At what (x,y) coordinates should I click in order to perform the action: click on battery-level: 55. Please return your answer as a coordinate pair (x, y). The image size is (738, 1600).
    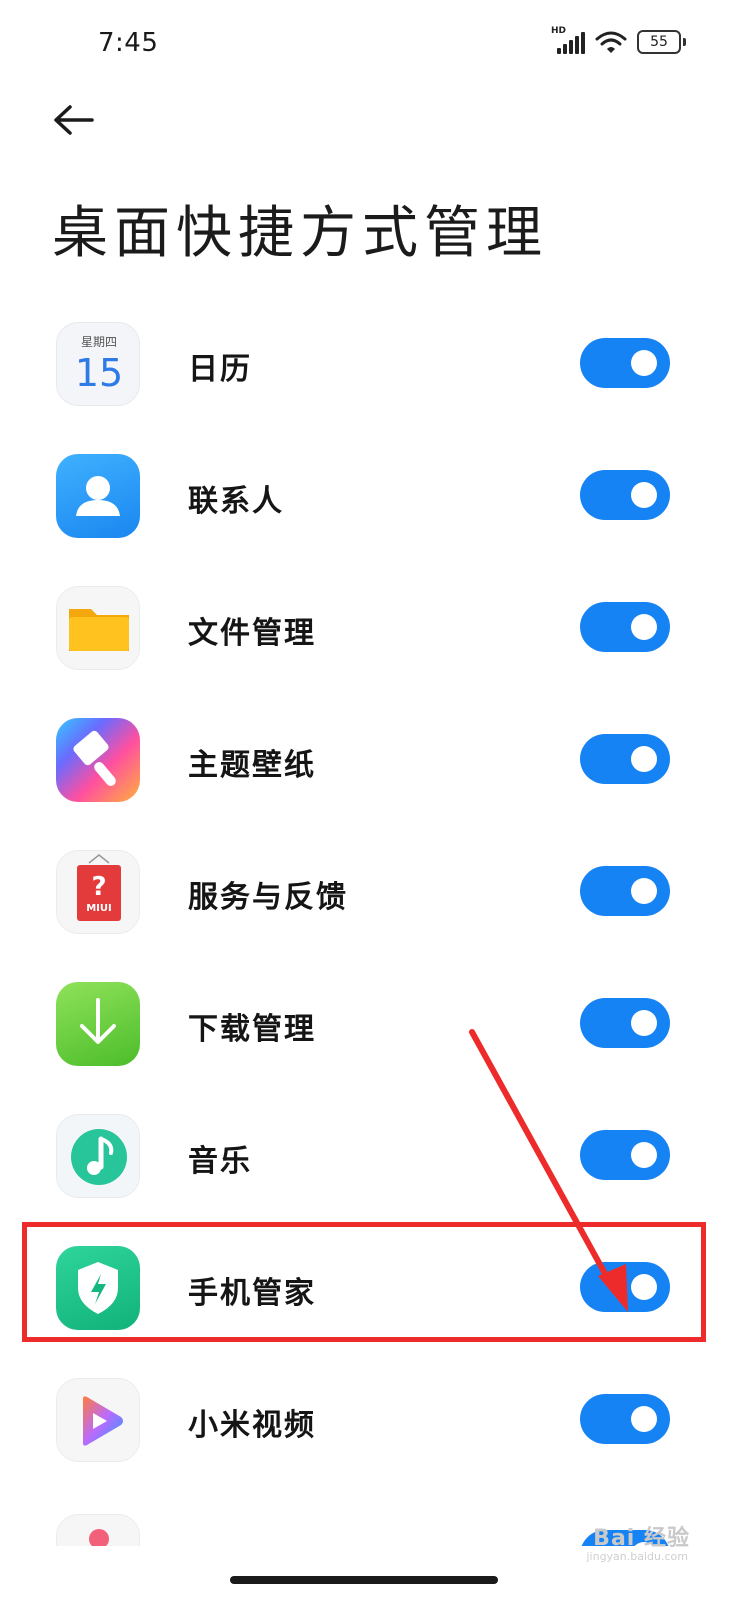
    Looking at the image, I should click on (659, 42).